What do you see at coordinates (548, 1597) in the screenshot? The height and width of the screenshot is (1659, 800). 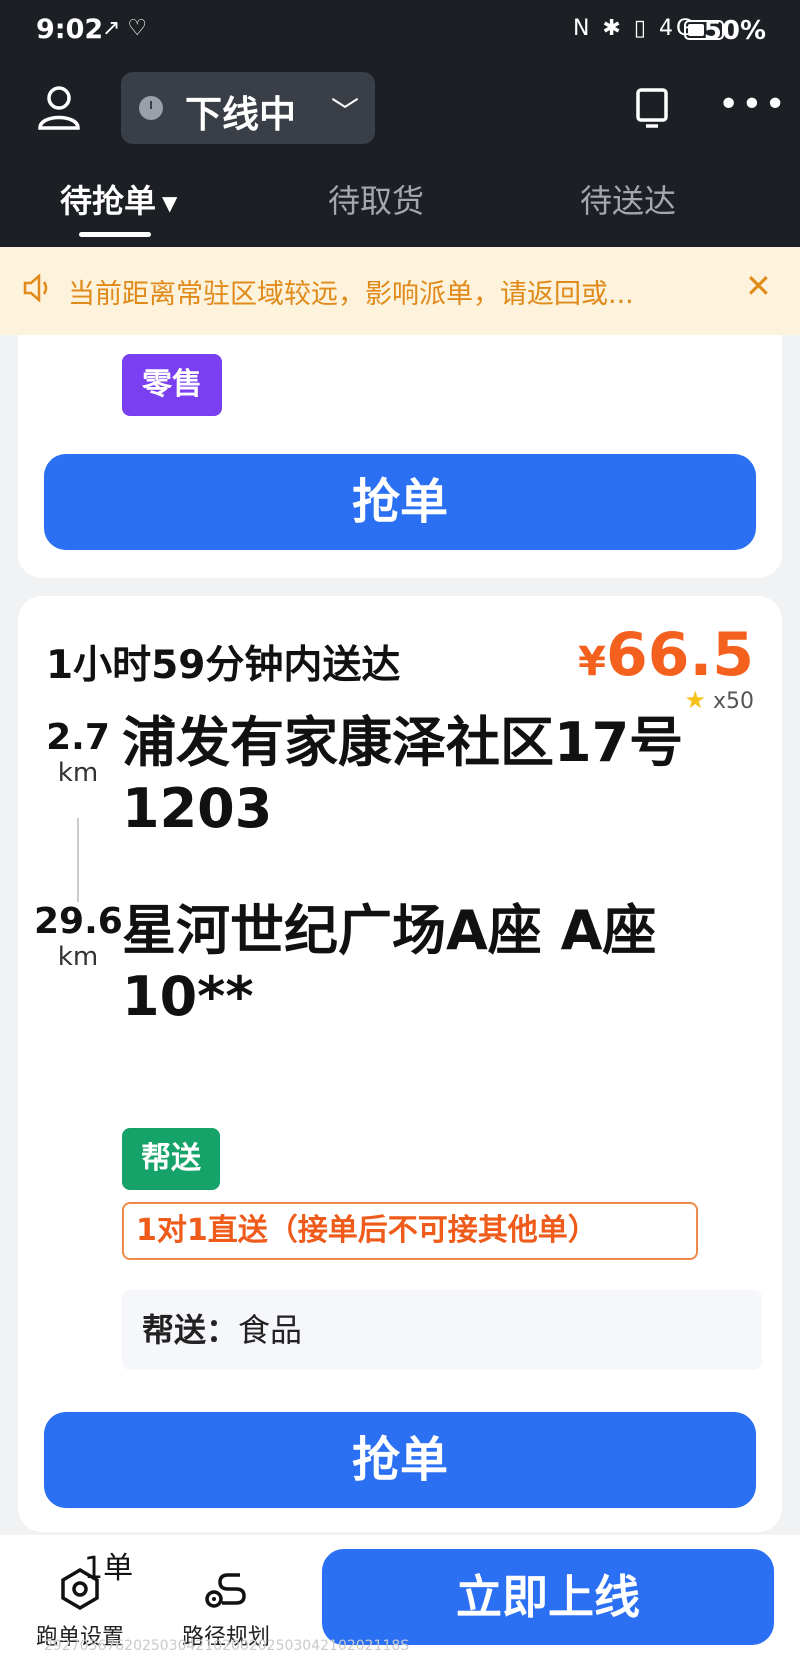 I see `go-online-button: 立即上线` at bounding box center [548, 1597].